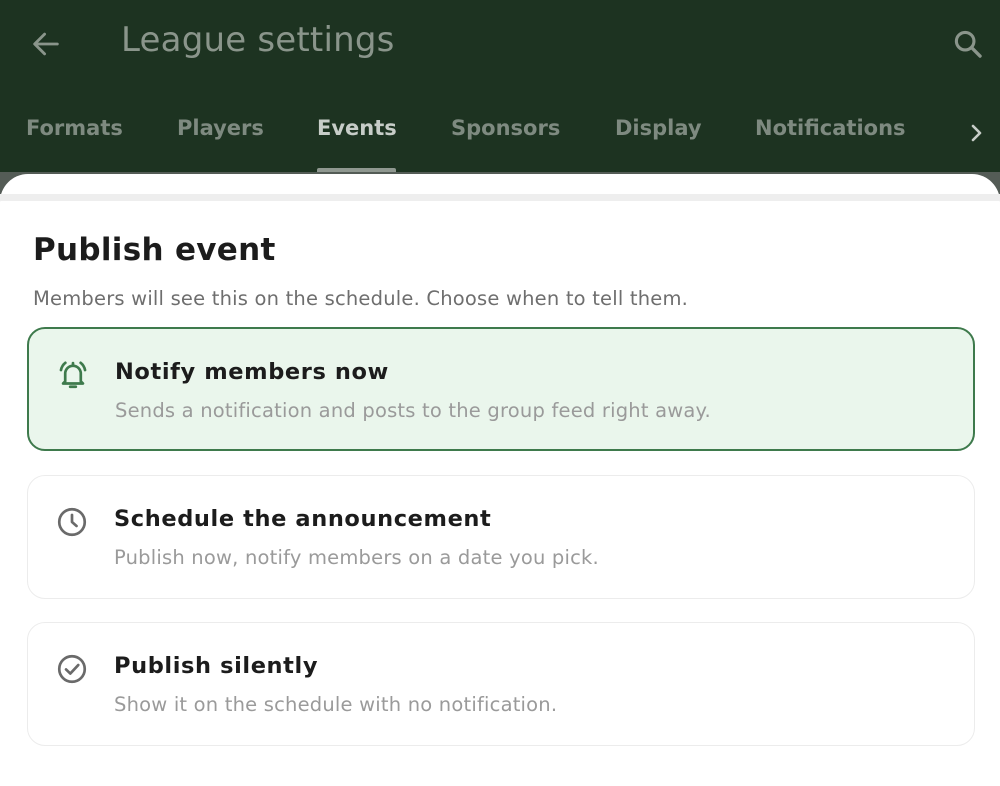  I want to click on search-button, so click(968, 44).